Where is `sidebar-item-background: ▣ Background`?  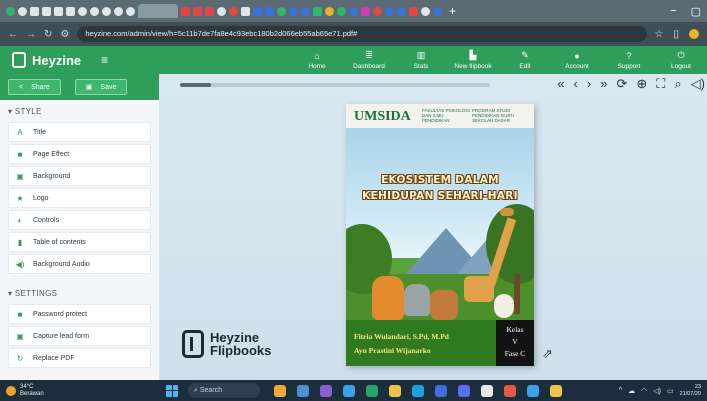
sidebar-item-background: ▣ Background is located at coordinates (79, 176).